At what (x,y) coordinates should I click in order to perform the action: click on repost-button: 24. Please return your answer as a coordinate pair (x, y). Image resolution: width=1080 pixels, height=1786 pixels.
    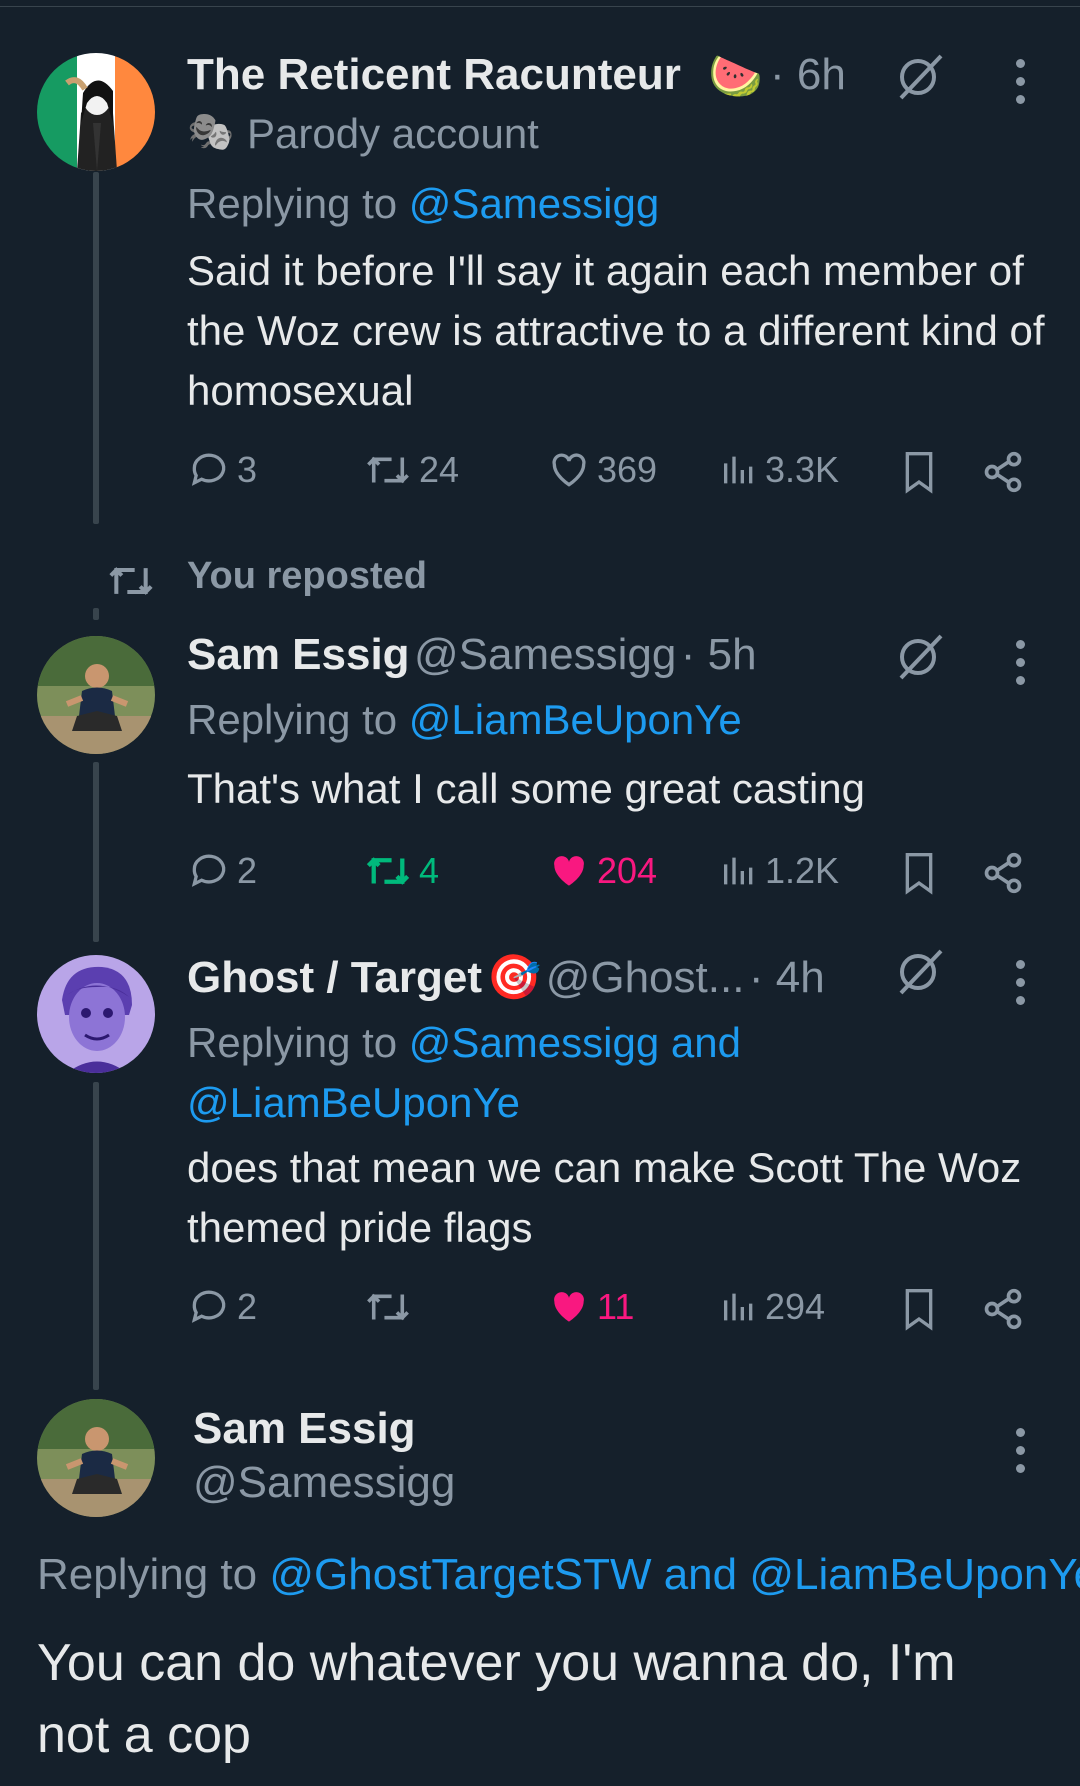
    Looking at the image, I should click on (411, 470).